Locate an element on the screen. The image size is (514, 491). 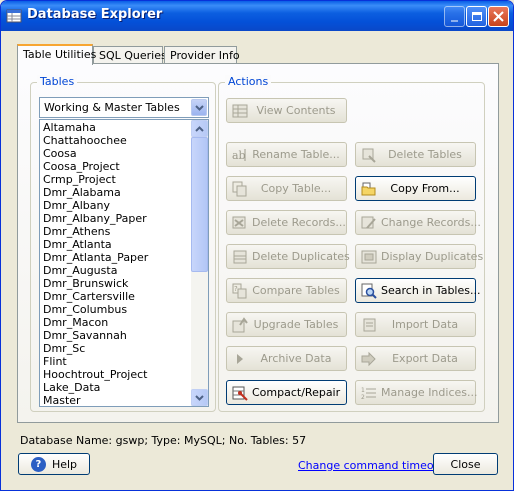
upgrade-tables-button: Upgrade Tables is located at coordinates (286, 324).